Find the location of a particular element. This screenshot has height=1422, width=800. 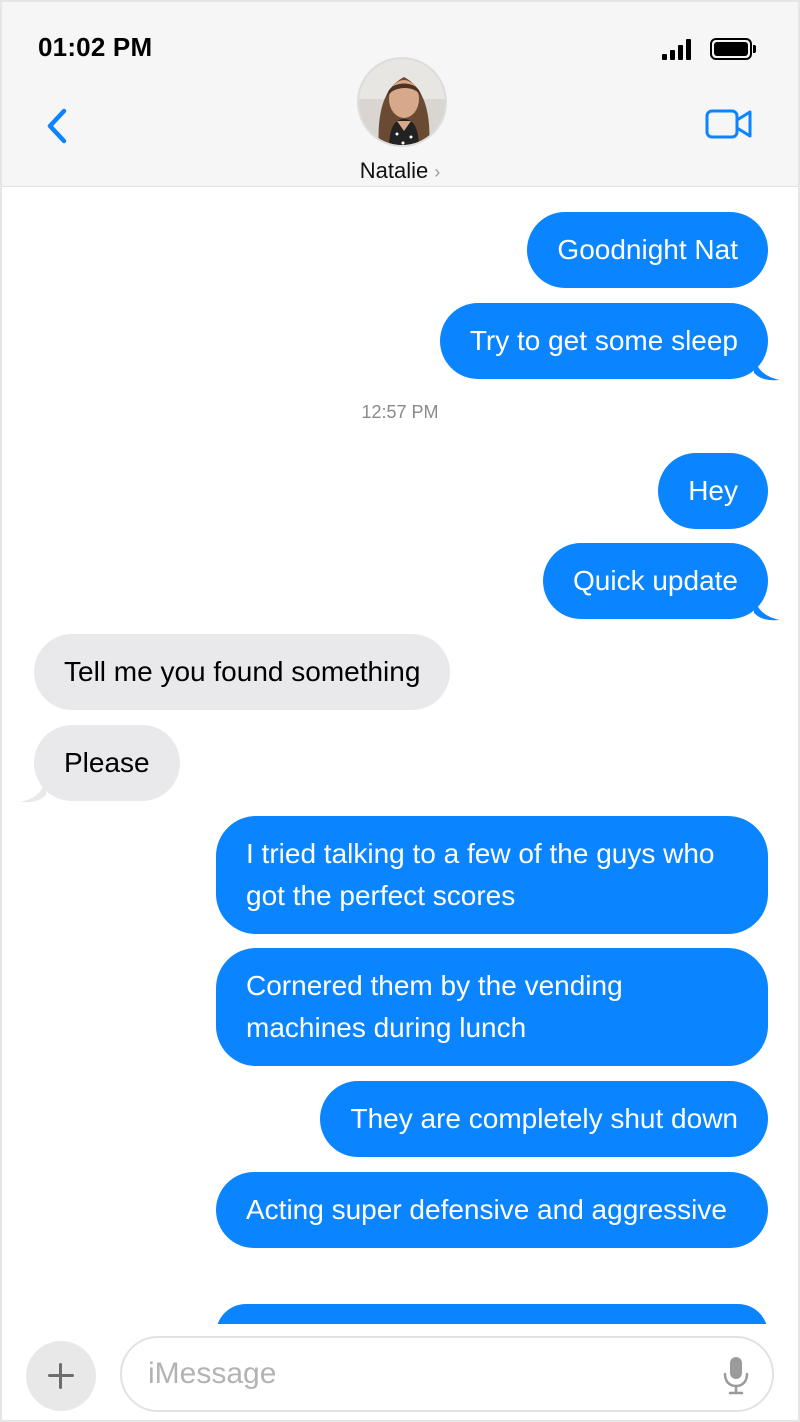

outgoing-message: Quick update is located at coordinates (655, 581).